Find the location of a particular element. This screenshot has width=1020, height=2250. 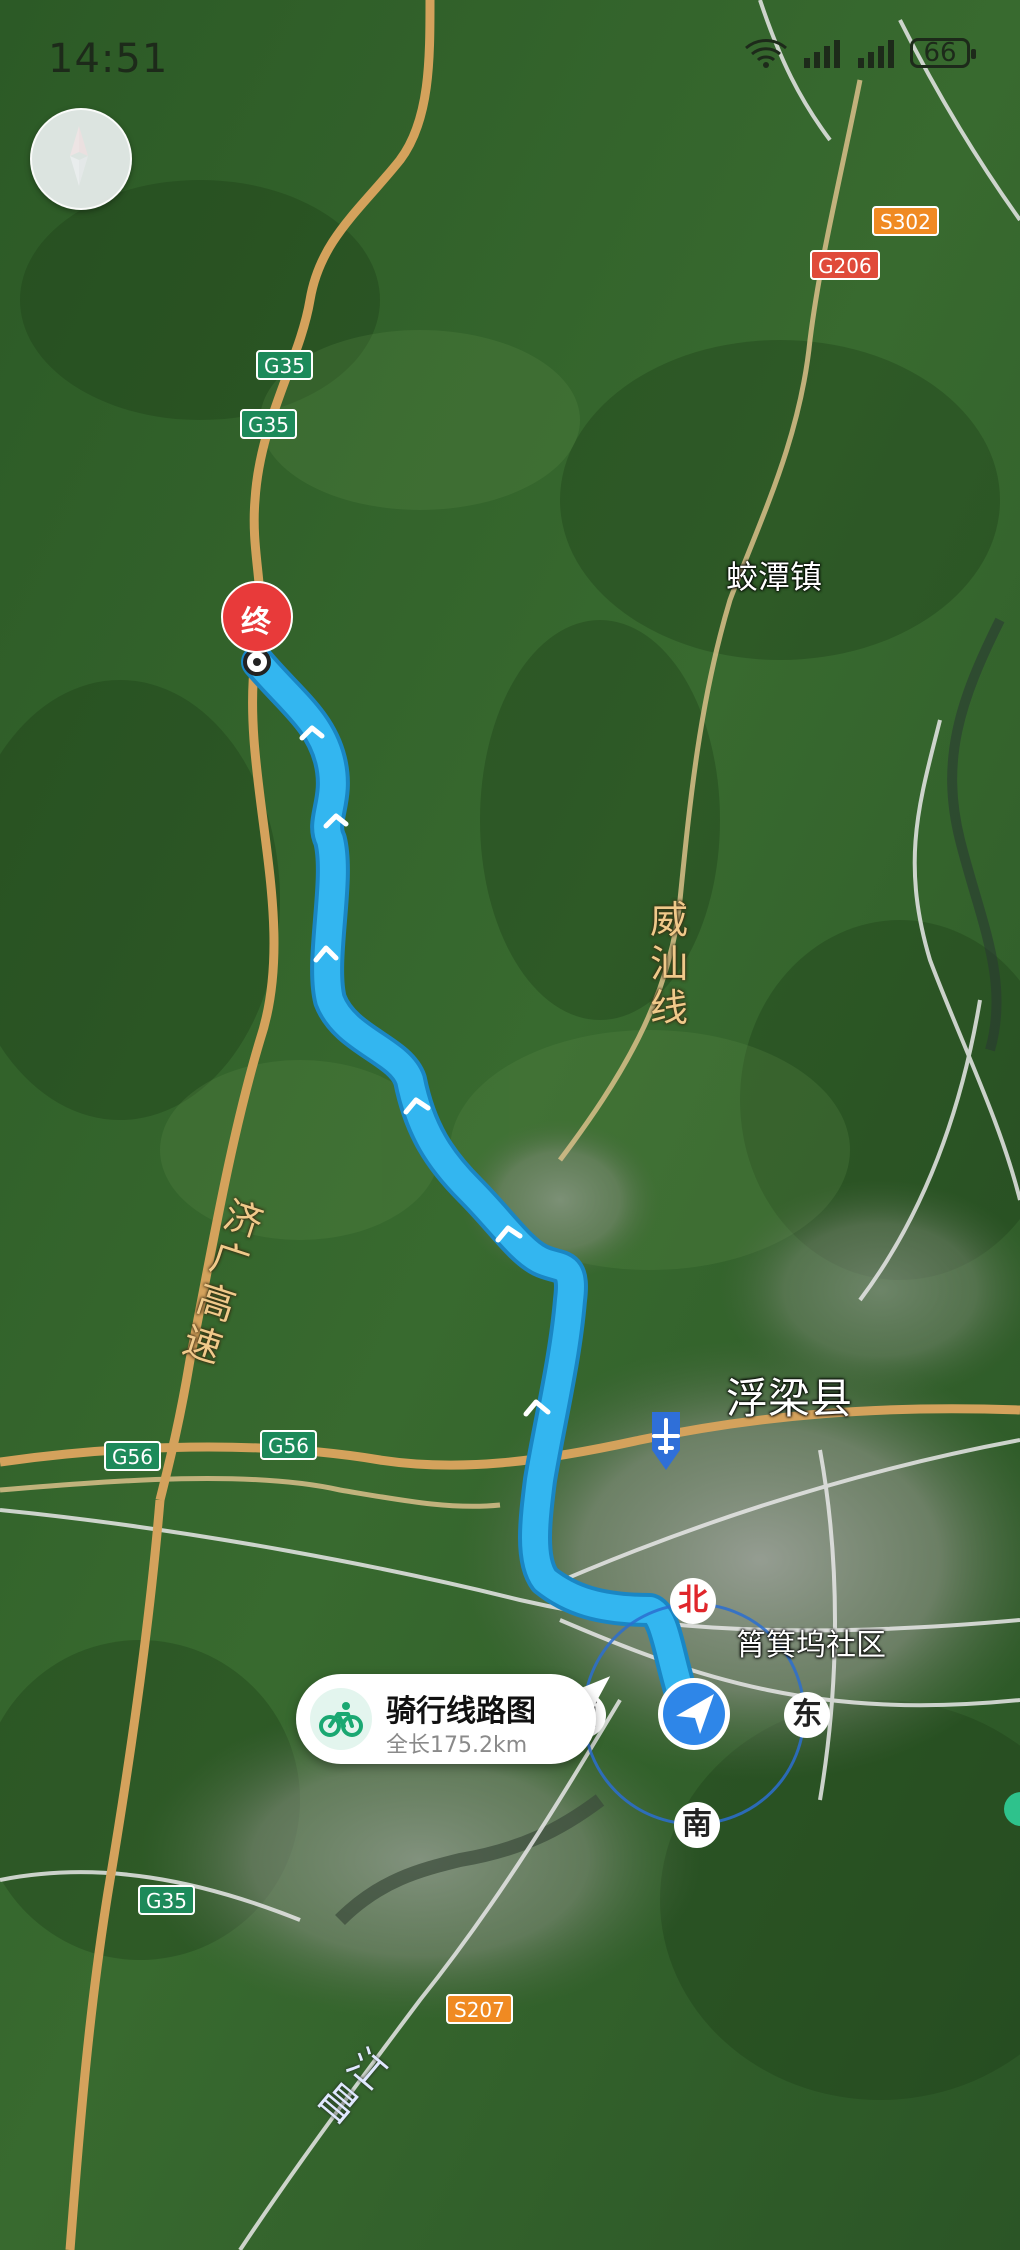

battery-indicator: 66 is located at coordinates (943, 53).